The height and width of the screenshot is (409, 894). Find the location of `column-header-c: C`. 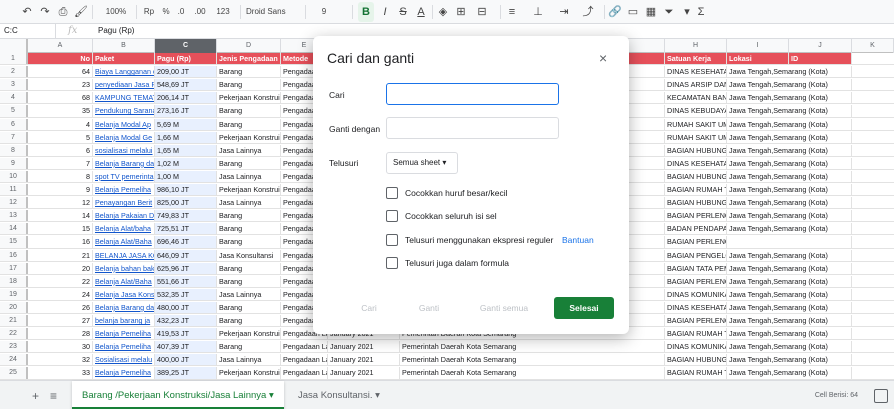

column-header-c: C is located at coordinates (186, 46).